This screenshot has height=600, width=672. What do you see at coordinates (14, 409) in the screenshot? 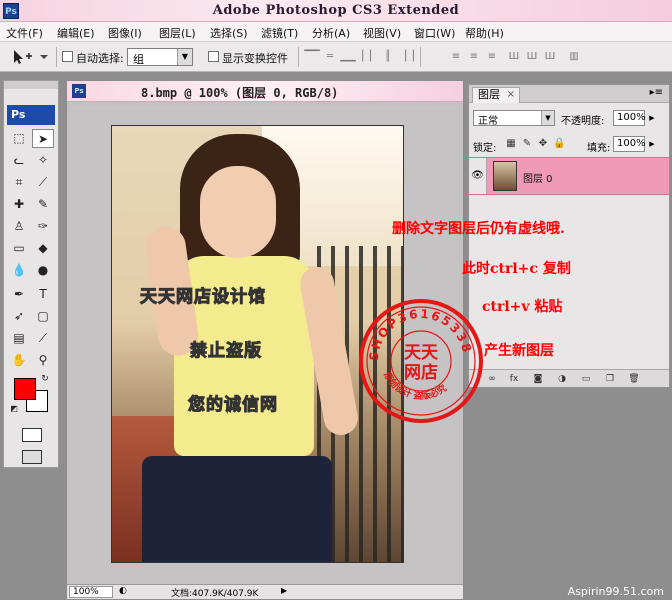
I see `default-colors-icon: ◩` at bounding box center [14, 409].